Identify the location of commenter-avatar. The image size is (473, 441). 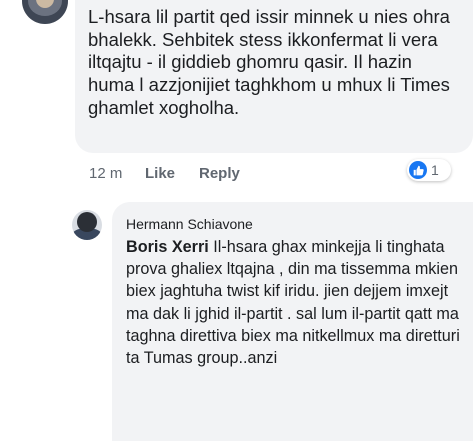
(45, 12).